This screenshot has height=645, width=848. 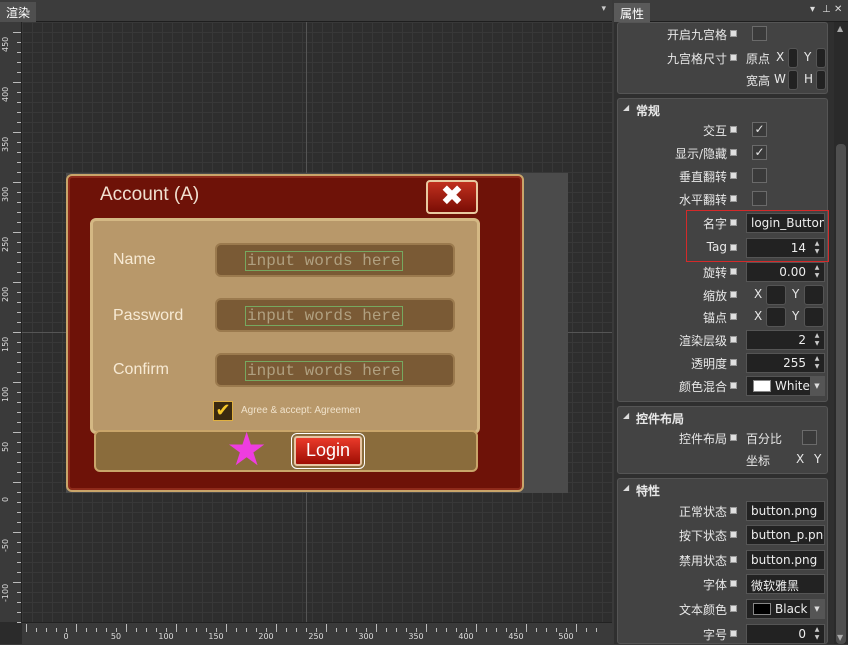 What do you see at coordinates (780, 79) in the screenshot?
I see `size-w-label: W` at bounding box center [780, 79].